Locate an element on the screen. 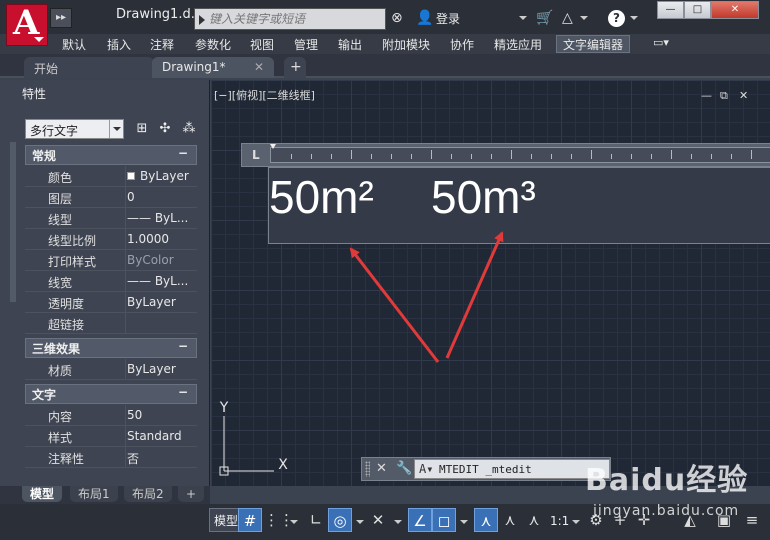 The height and width of the screenshot is (540, 770). binoculars-icon: ⊗ is located at coordinates (397, 18).